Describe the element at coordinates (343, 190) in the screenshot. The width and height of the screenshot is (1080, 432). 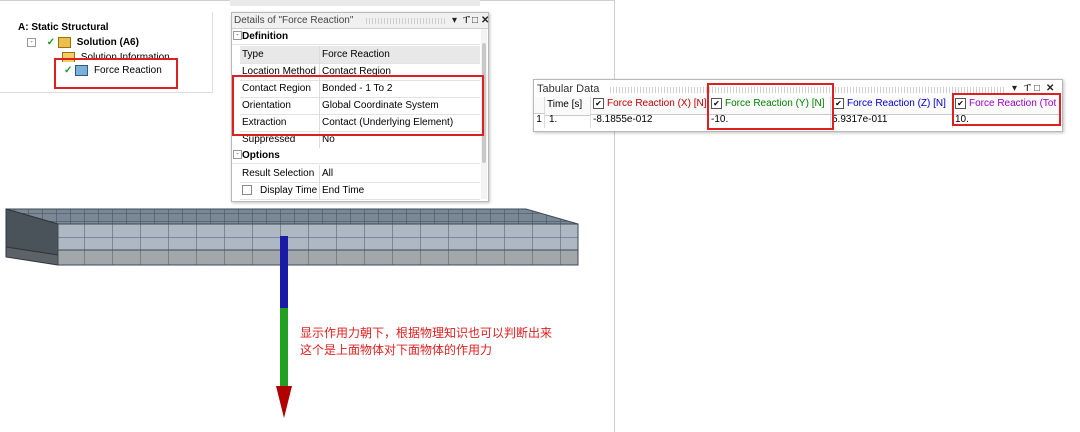
I see `details-value: End Time` at that location.